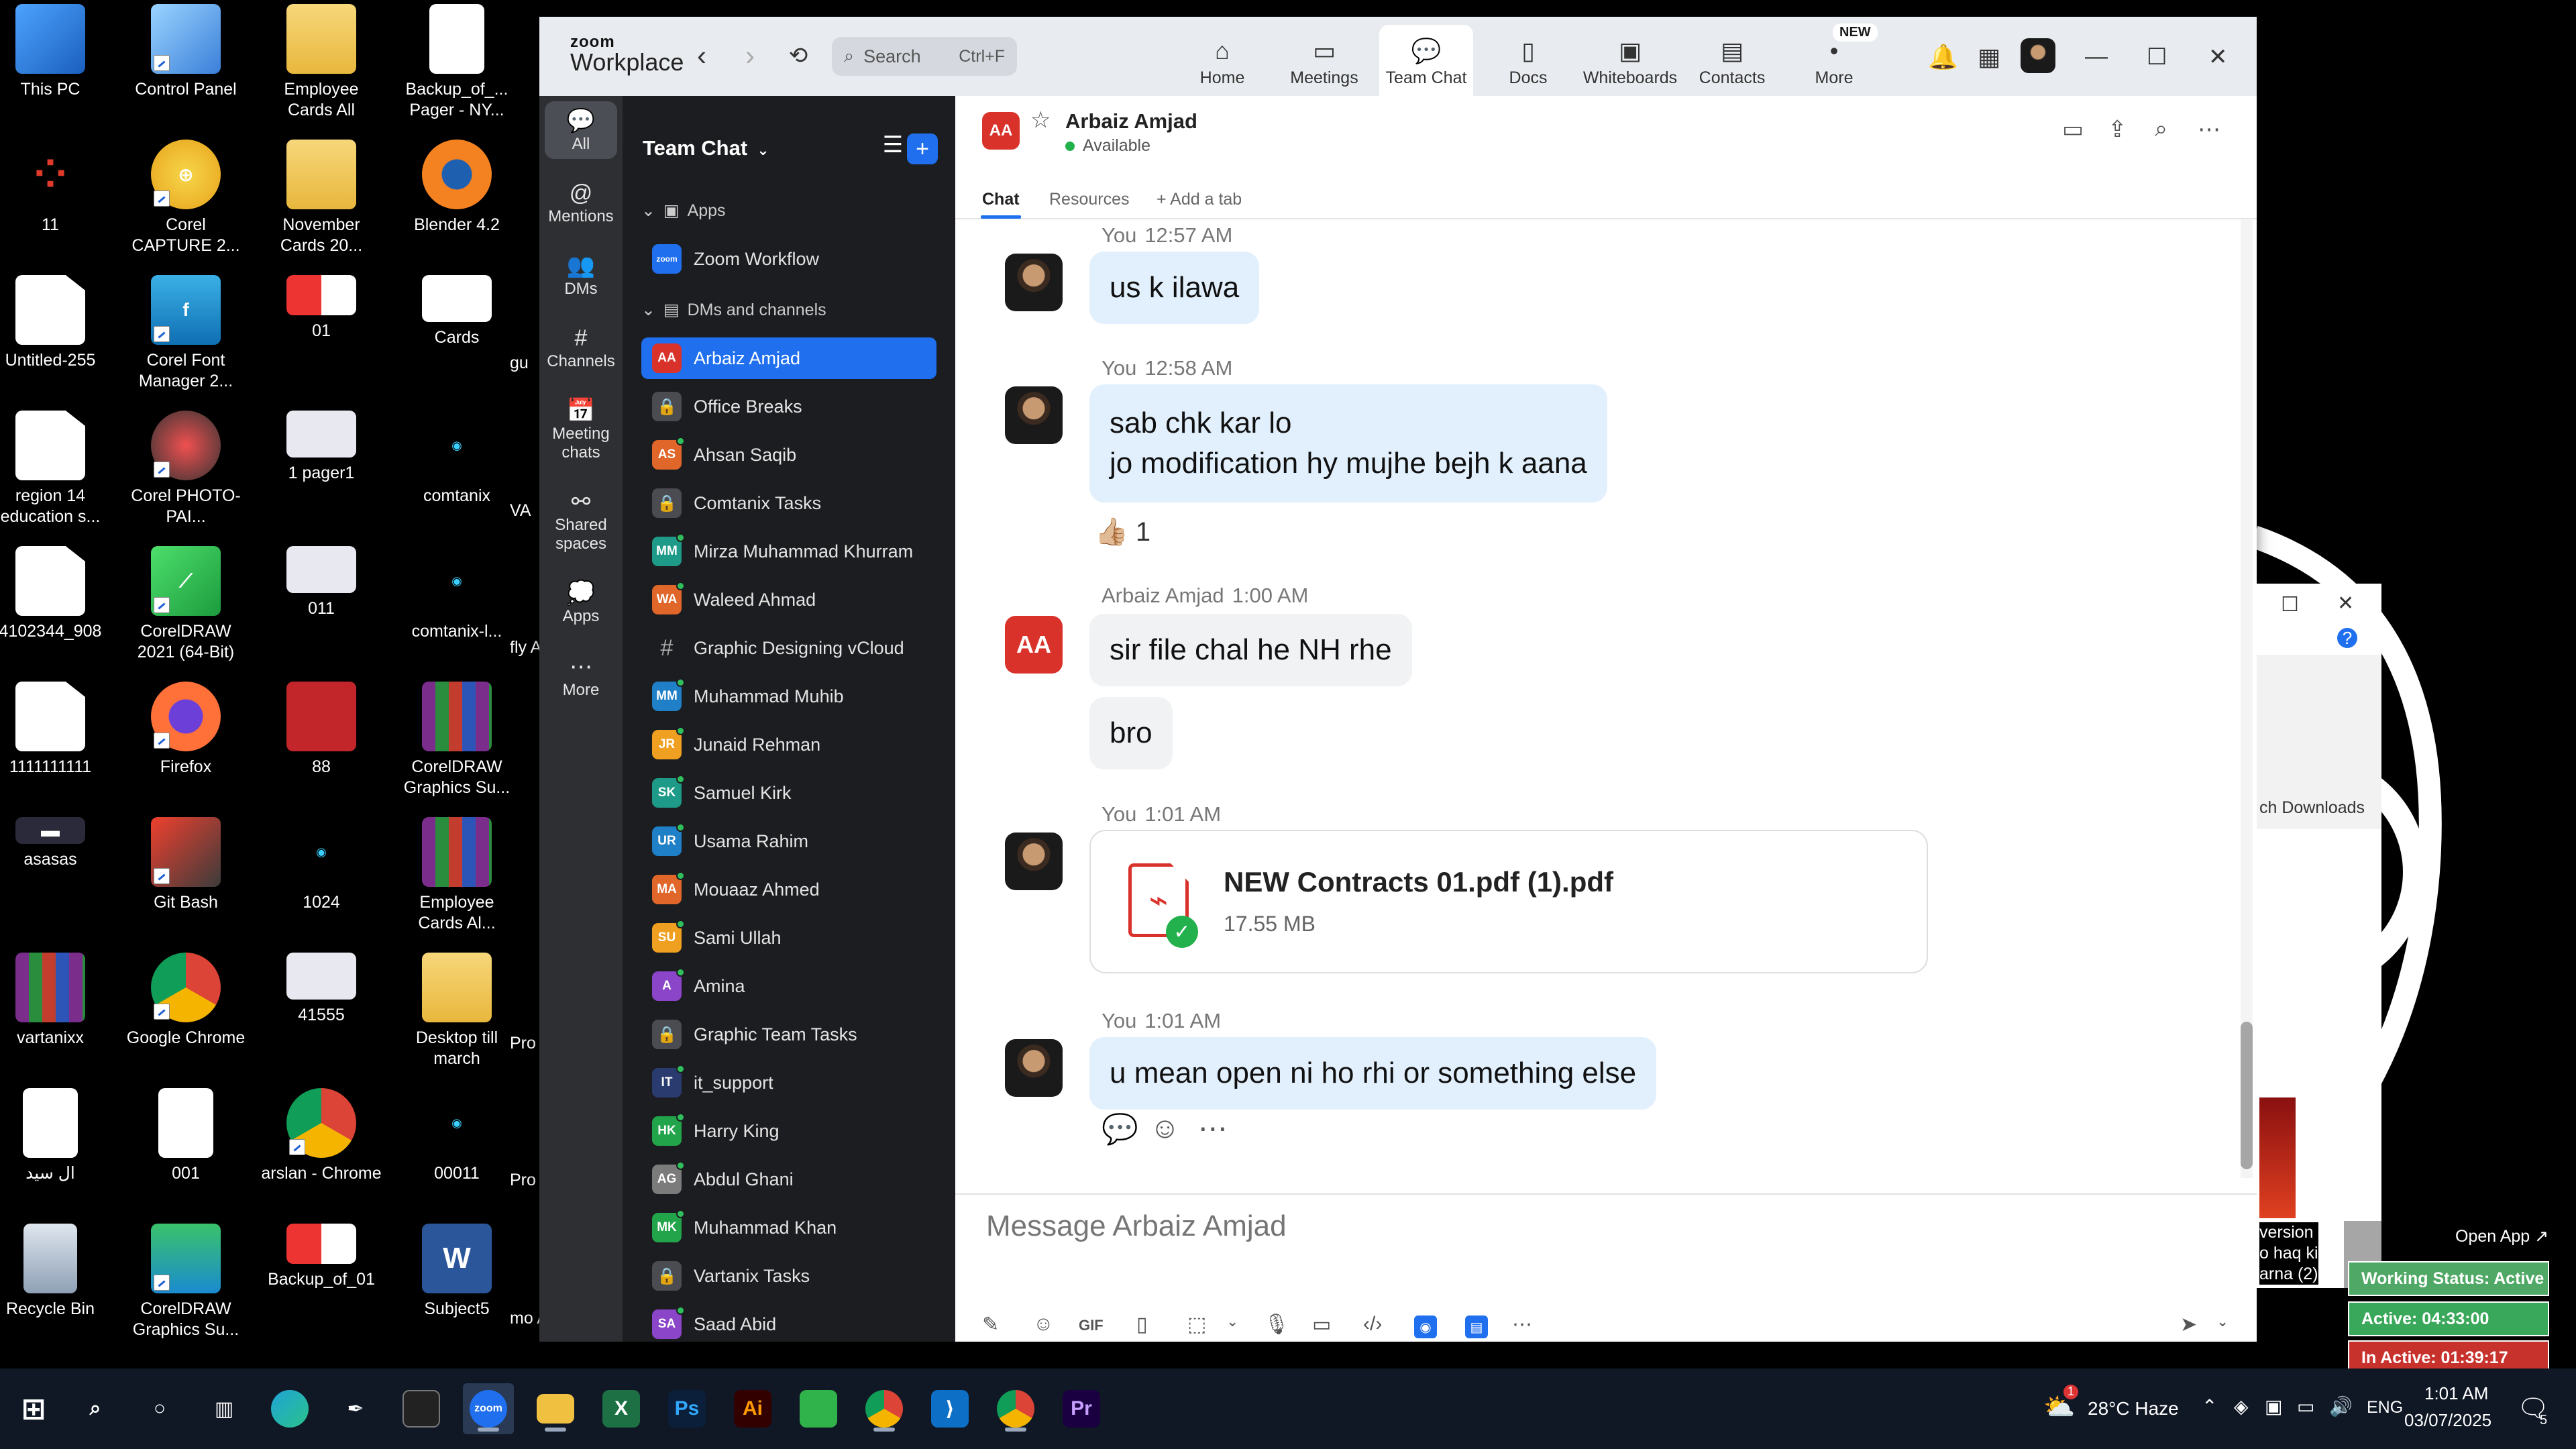 This screenshot has width=2576, height=1449. Describe the element at coordinates (1043, 1324) in the screenshot. I see `emoji-icon: ☺` at that location.